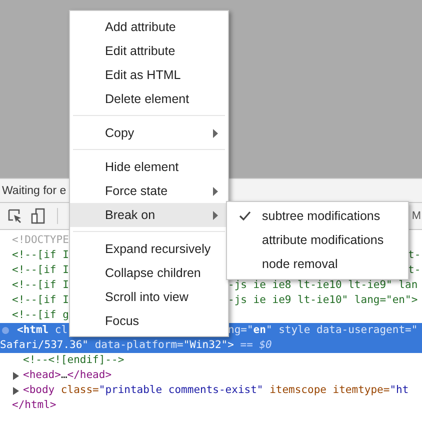 The width and height of the screenshot is (422, 441). I want to click on code-text: <!--<![endif]-->, so click(73, 360).